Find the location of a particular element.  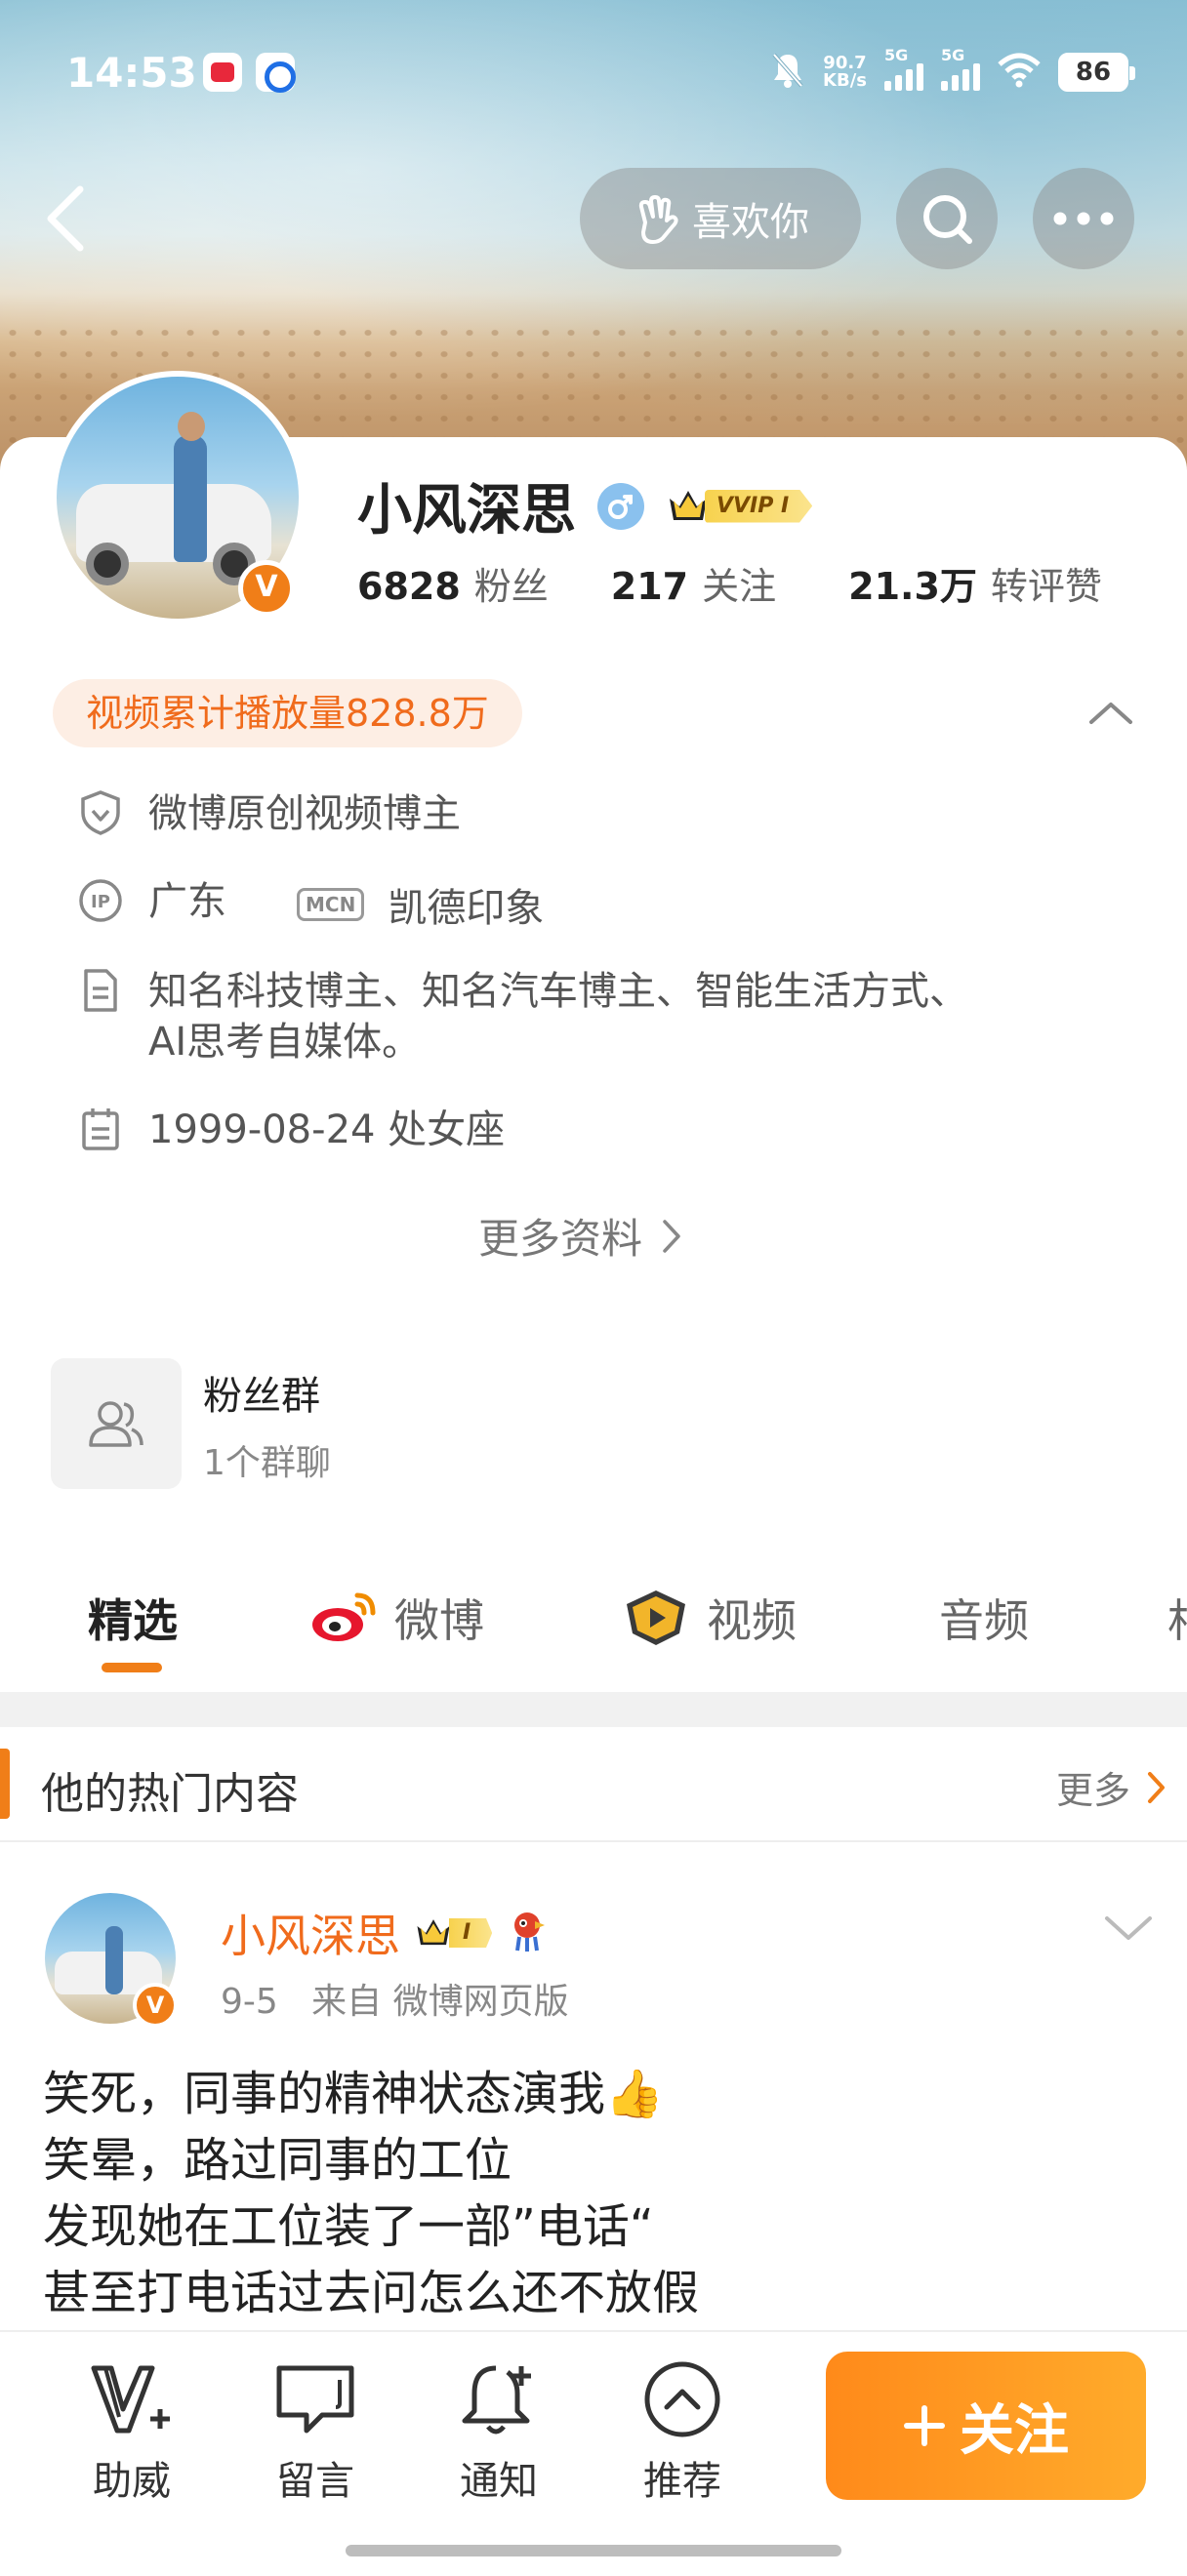

shield-icon is located at coordinates (100, 812).